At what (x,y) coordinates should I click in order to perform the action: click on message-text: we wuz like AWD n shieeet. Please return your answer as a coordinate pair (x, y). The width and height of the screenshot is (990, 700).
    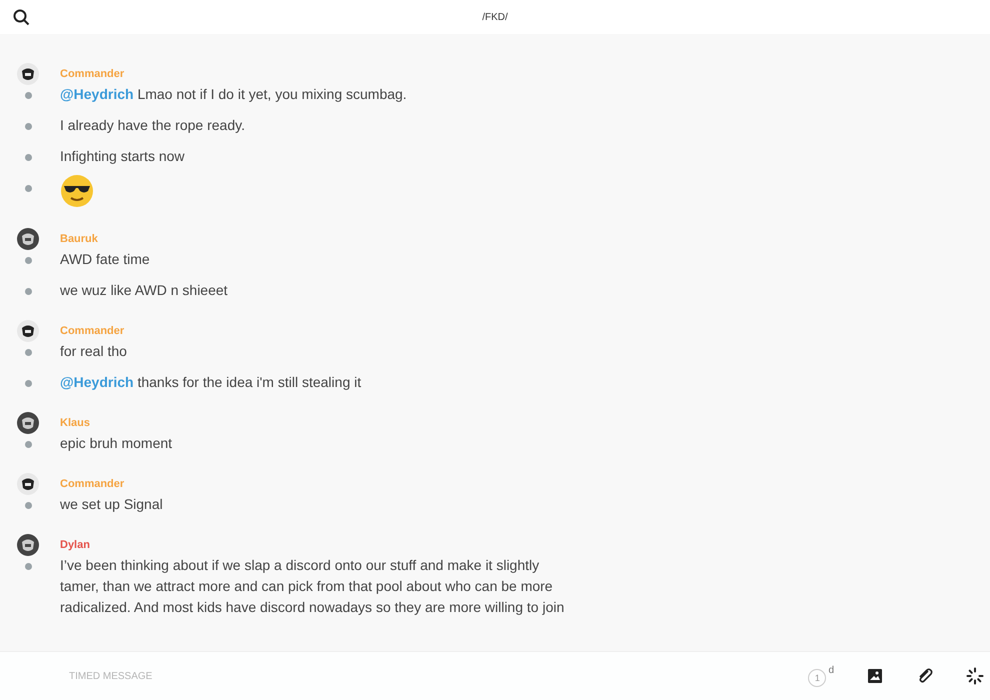
    Looking at the image, I should click on (144, 290).